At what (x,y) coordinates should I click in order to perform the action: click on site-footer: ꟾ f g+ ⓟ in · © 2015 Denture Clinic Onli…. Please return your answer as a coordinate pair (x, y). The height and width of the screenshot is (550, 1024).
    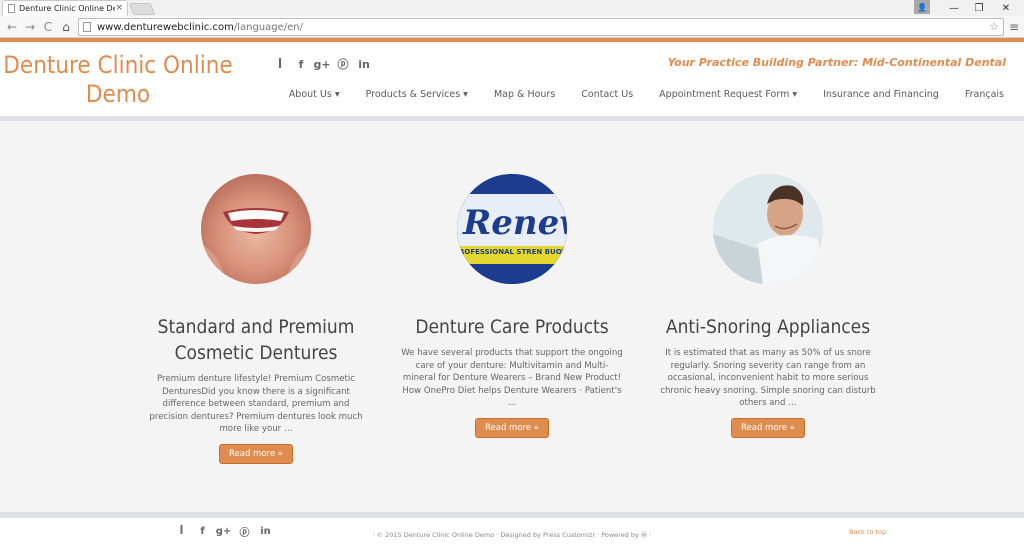
    Looking at the image, I should click on (512, 534).